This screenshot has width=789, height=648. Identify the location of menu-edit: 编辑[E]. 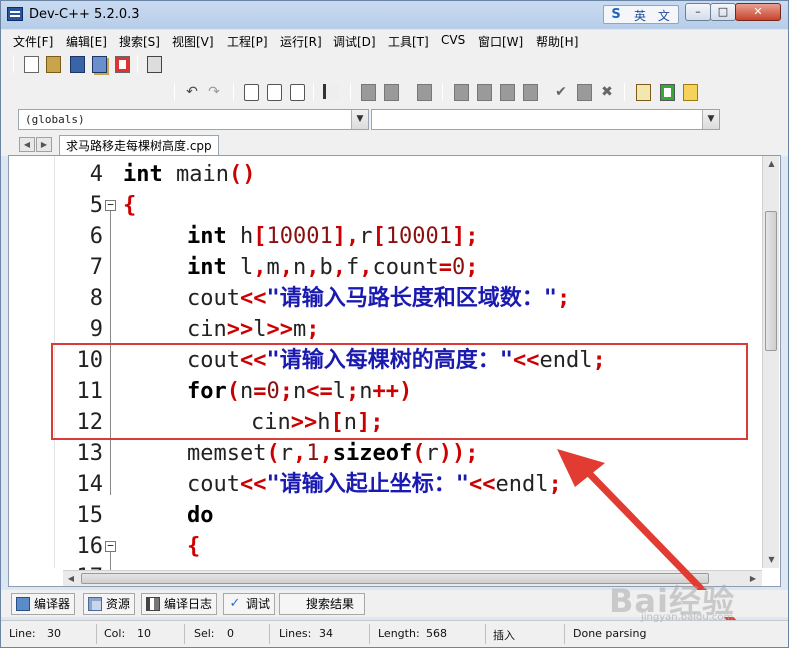
(86, 41).